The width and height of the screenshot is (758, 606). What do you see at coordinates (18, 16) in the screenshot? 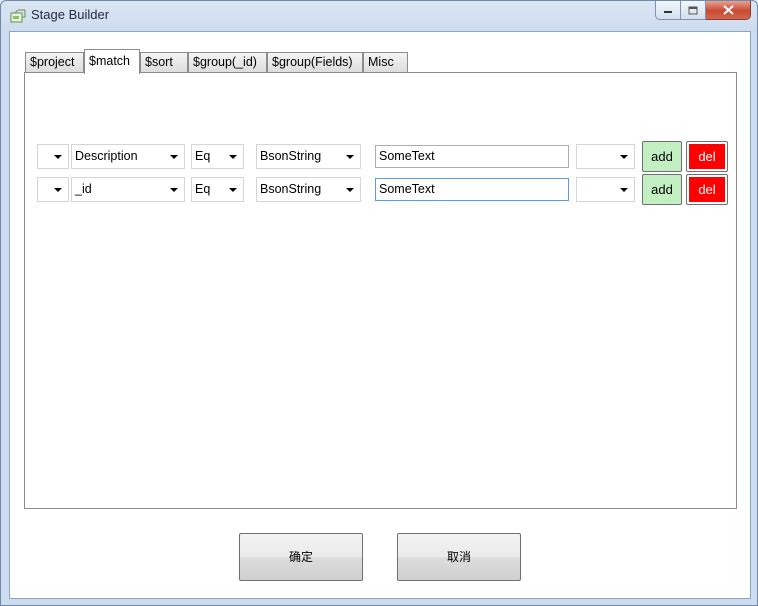
I see `app-icon` at bounding box center [18, 16].